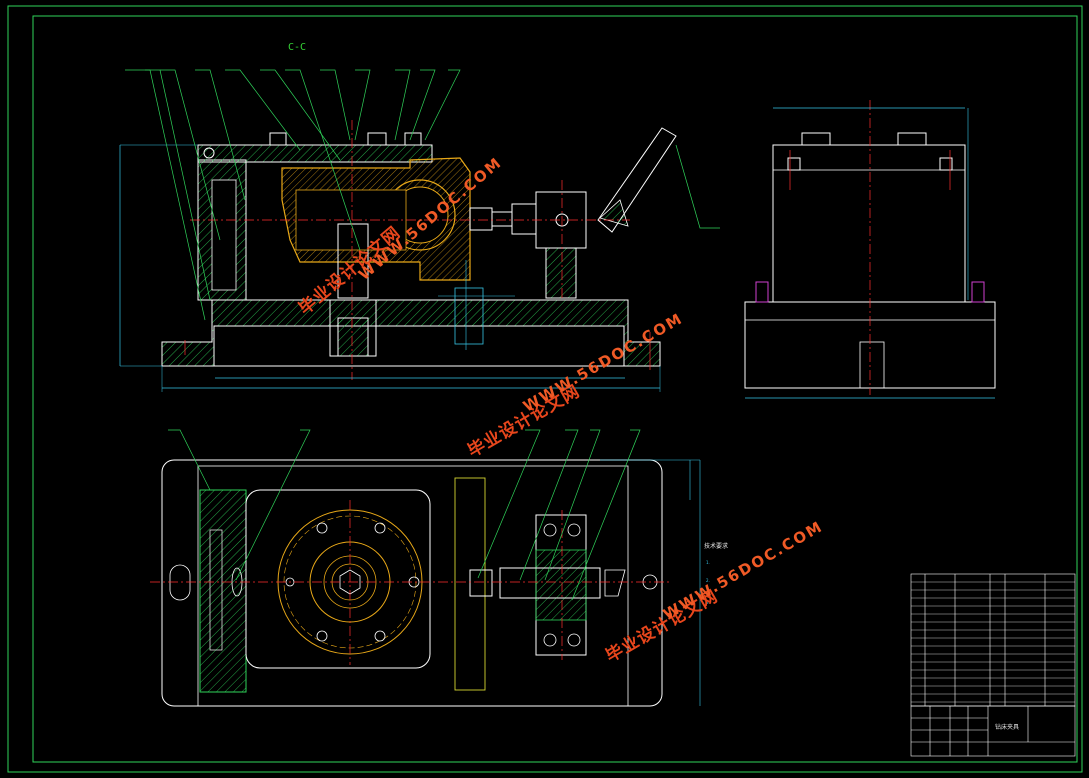 This screenshot has height=778, width=1089. I want to click on top-drill-plate, so click(315, 153).